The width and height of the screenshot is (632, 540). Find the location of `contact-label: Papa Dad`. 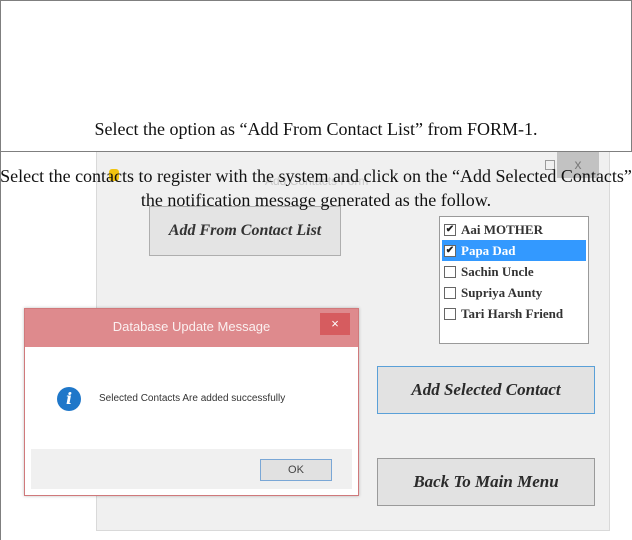

contact-label: Papa Dad is located at coordinates (488, 250).